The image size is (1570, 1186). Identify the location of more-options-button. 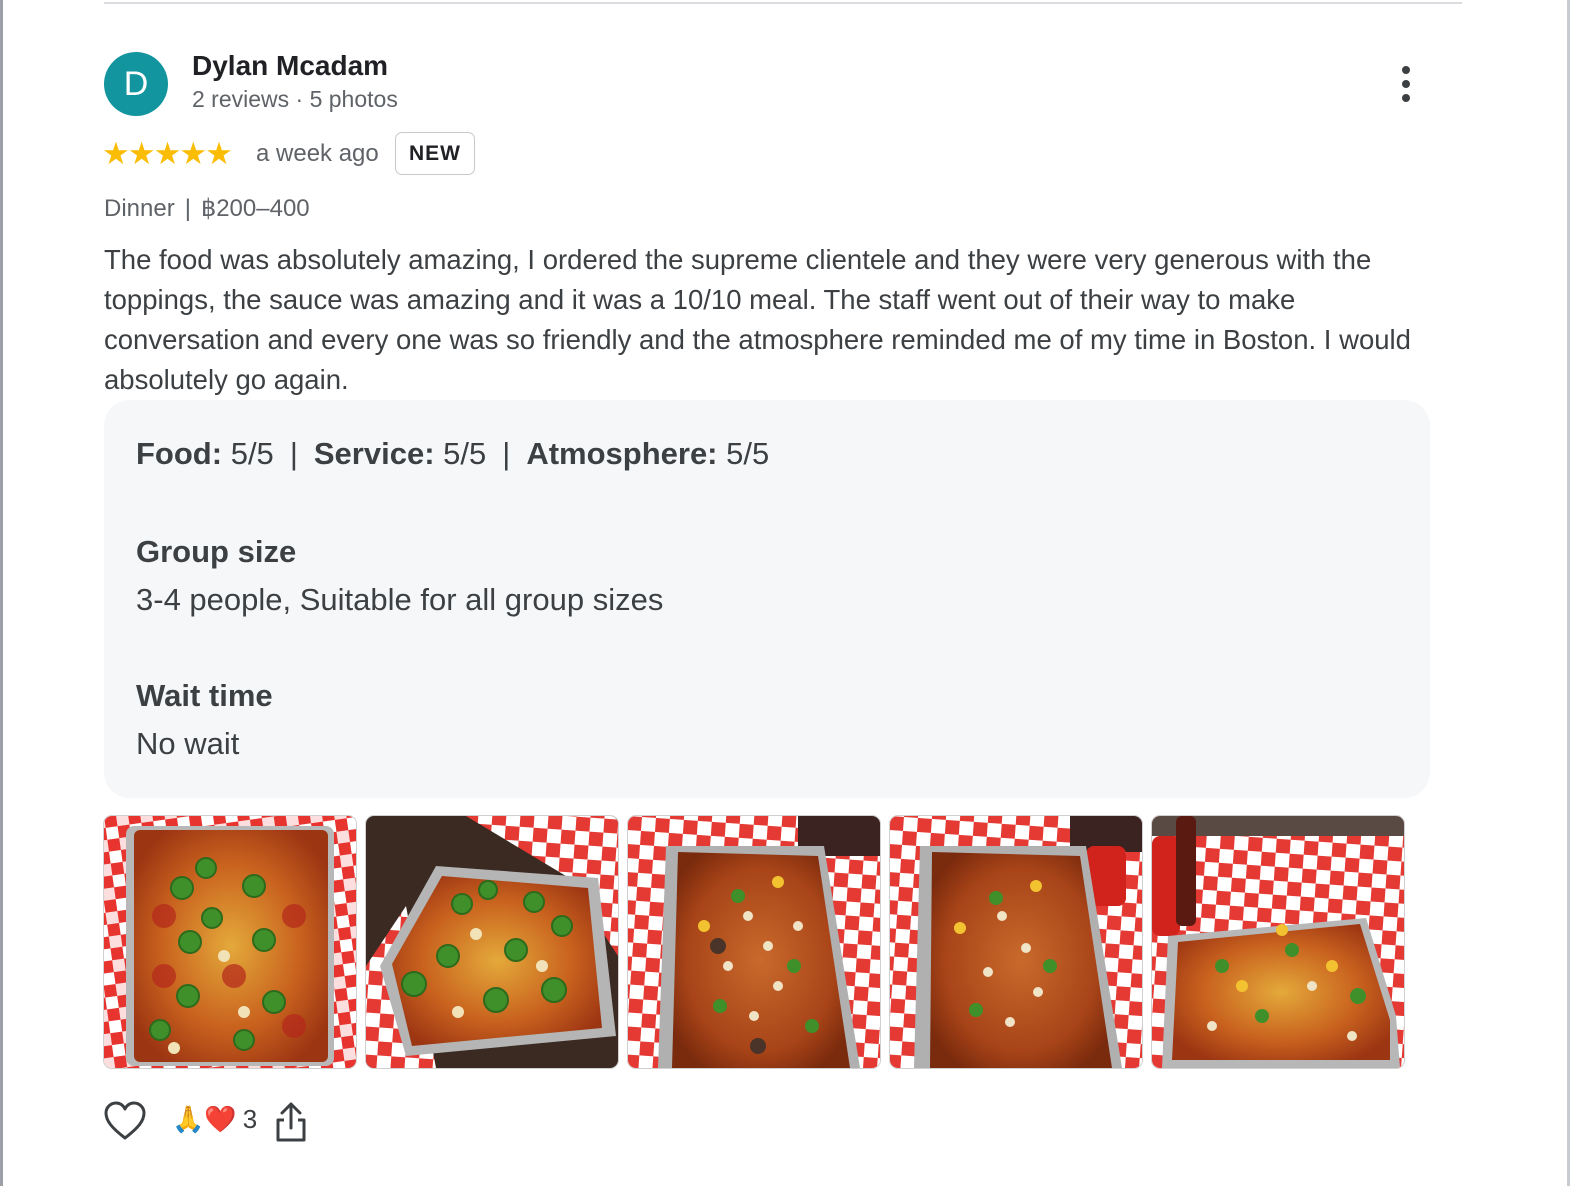
(1406, 84).